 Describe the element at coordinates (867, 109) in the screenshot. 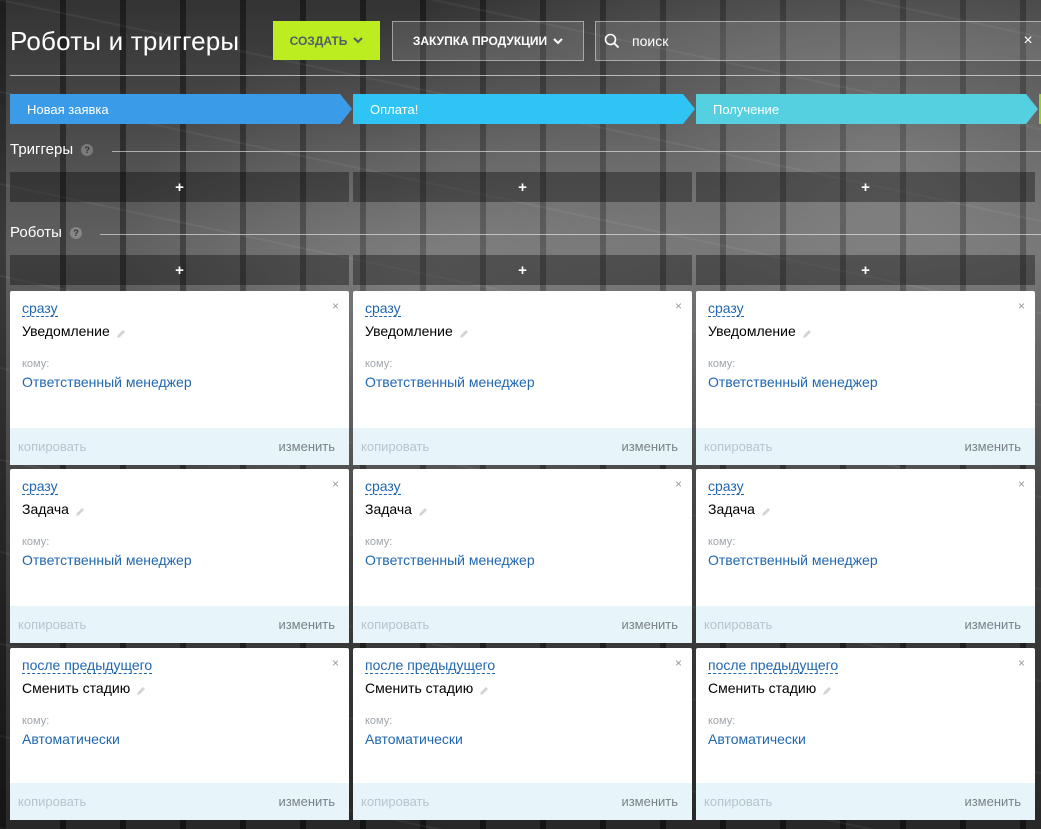

I see `stage-receipt: Получение` at that location.